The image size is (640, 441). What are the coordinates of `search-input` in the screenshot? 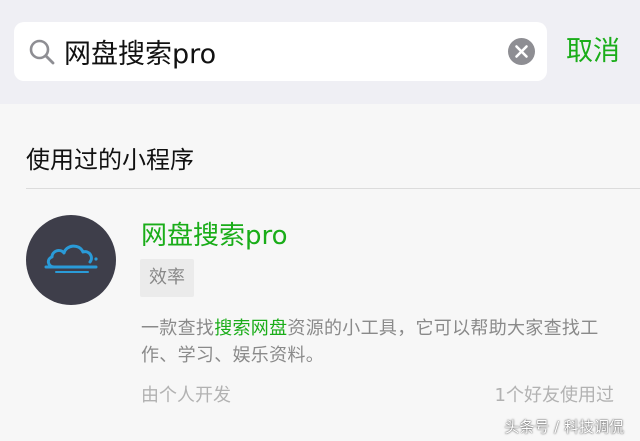 It's located at (284, 51).